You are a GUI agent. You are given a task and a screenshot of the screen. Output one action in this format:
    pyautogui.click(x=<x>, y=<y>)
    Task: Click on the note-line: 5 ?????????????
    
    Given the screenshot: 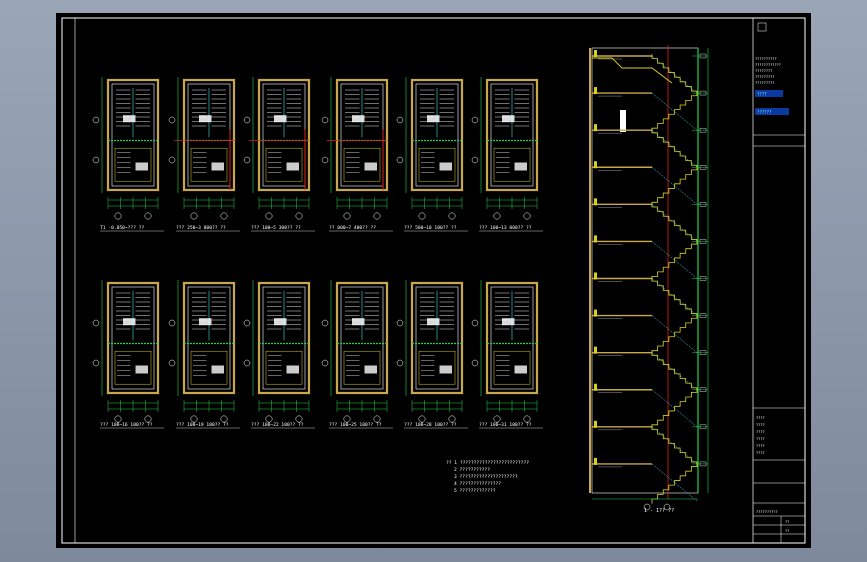 What is the action you would take?
    pyautogui.click(x=475, y=491)
    